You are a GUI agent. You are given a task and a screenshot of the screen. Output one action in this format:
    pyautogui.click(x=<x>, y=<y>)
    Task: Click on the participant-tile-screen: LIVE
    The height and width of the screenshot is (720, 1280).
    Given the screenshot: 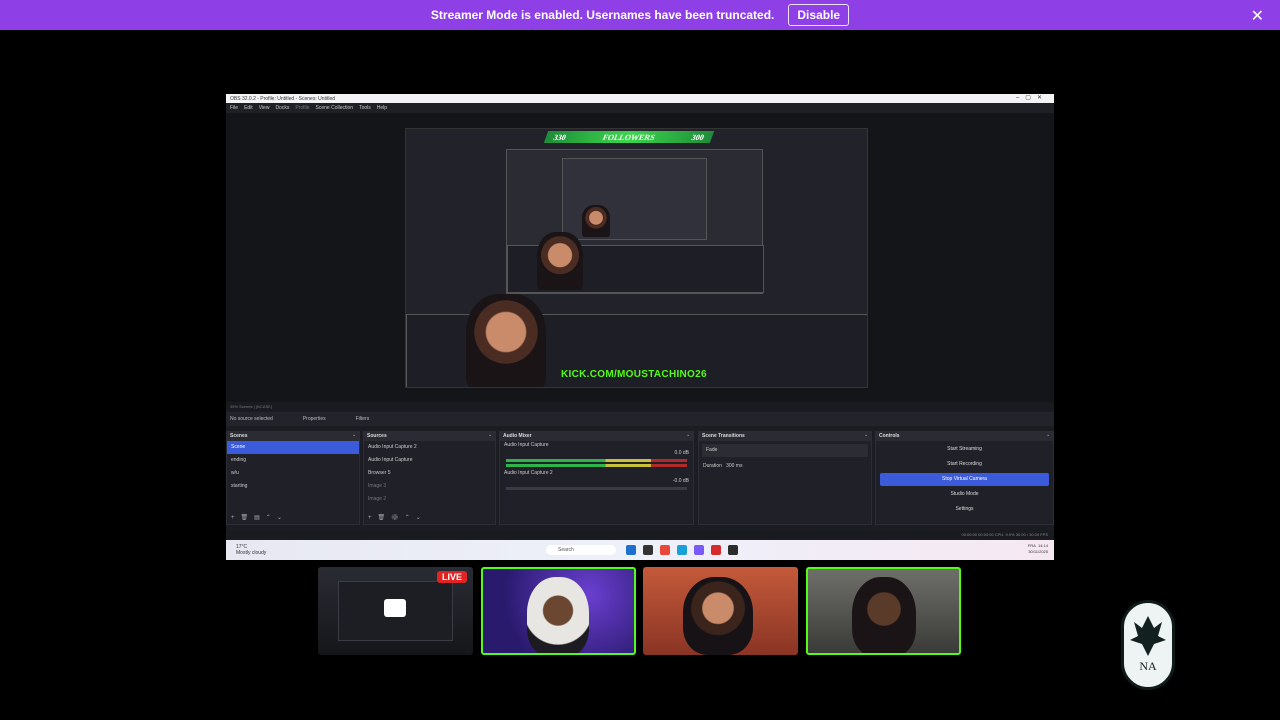 What is the action you would take?
    pyautogui.click(x=395, y=611)
    